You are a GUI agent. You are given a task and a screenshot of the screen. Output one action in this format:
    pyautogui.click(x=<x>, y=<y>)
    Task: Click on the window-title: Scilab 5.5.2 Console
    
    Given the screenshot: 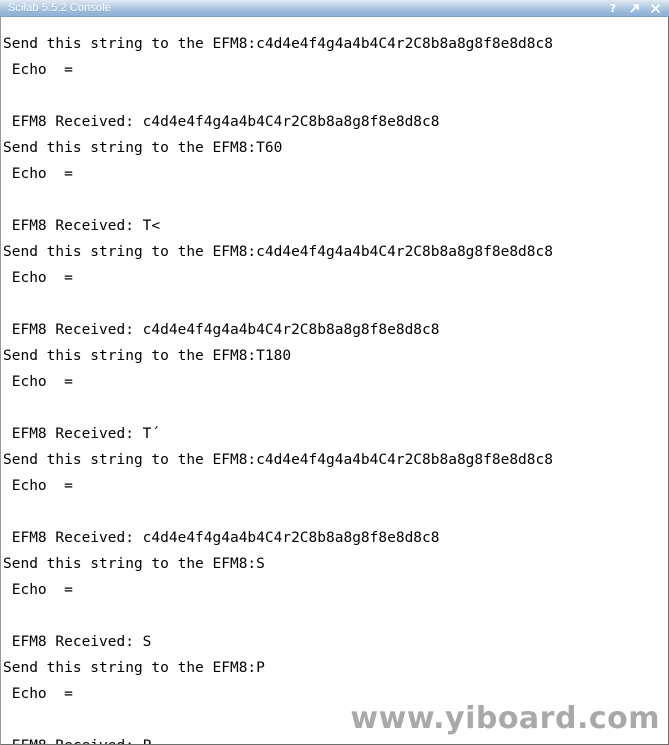 What is the action you would take?
    pyautogui.click(x=59, y=8)
    